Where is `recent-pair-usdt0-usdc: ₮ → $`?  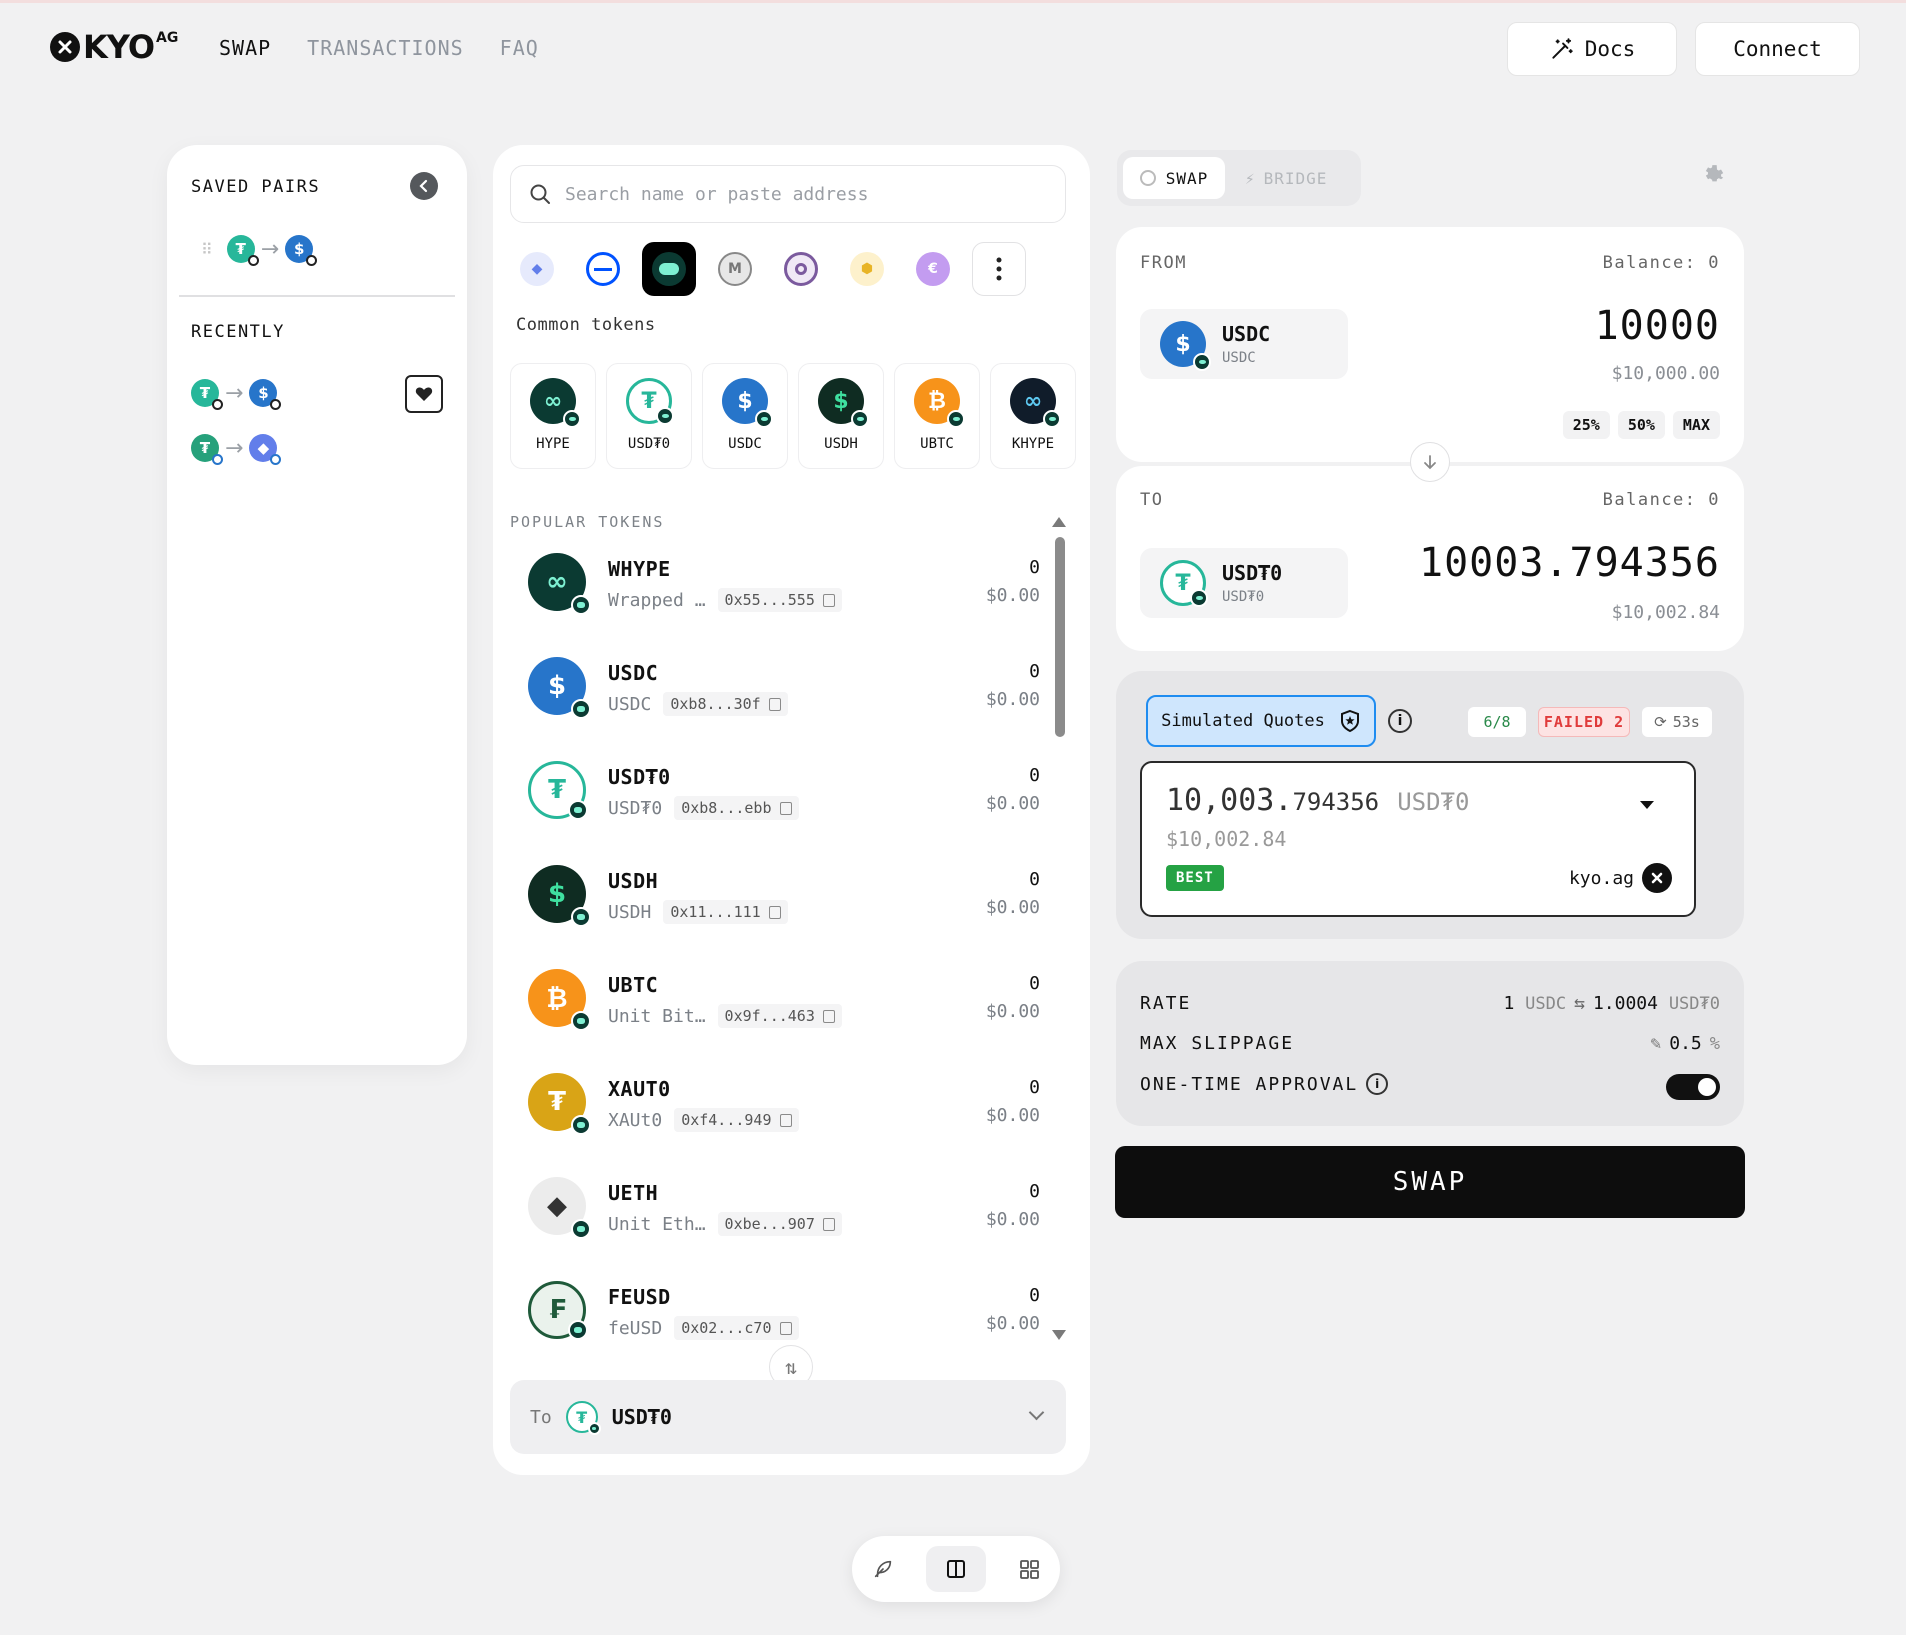 recent-pair-usdt0-usdc: ₮ → $ is located at coordinates (236, 394).